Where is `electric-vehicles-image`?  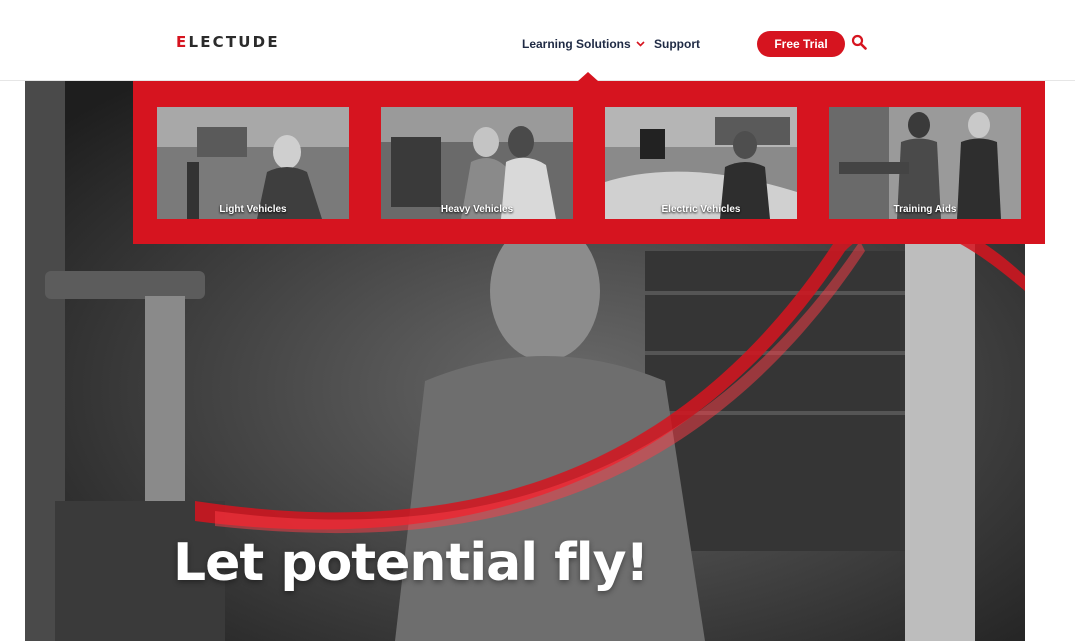
electric-vehicles-image is located at coordinates (701, 163).